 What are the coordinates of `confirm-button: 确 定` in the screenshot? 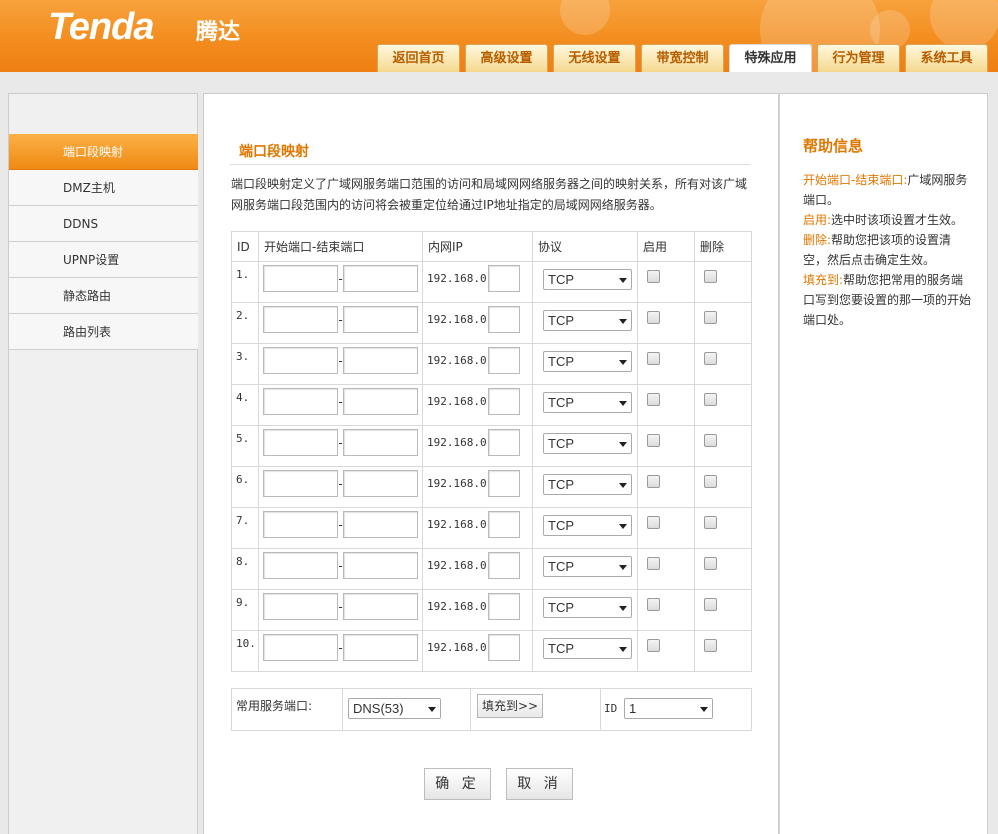 It's located at (457, 784).